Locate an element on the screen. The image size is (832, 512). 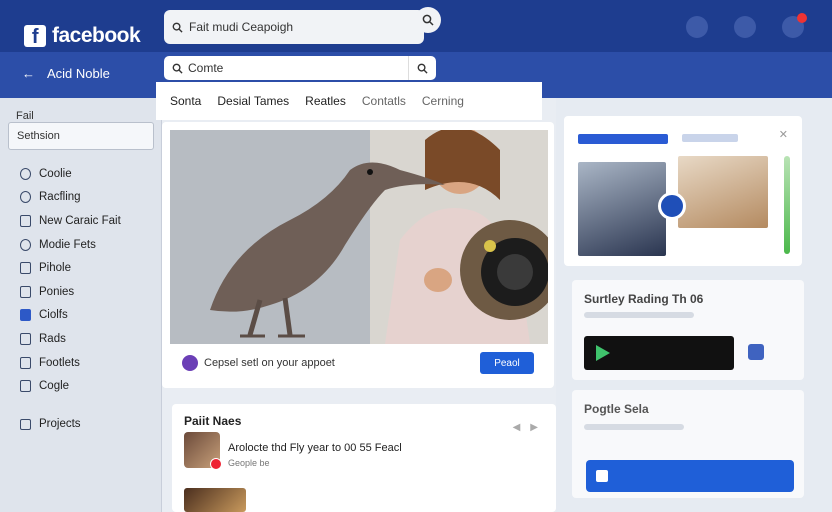
facebook-f-icon: f is located at coordinates (35, 36).